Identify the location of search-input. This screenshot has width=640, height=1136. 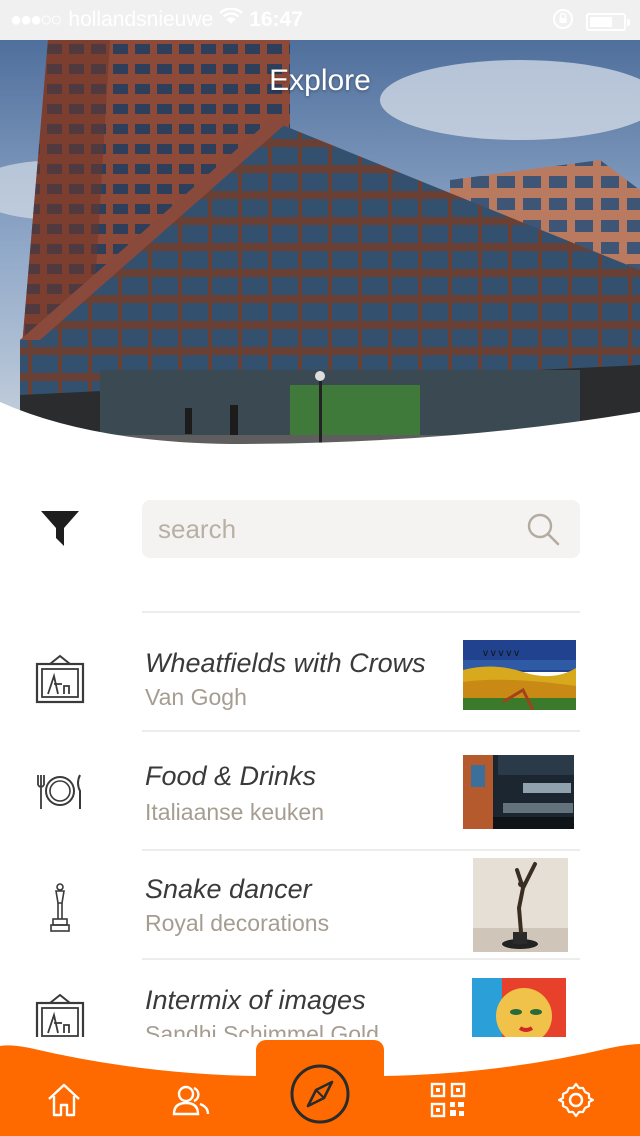
(338, 529).